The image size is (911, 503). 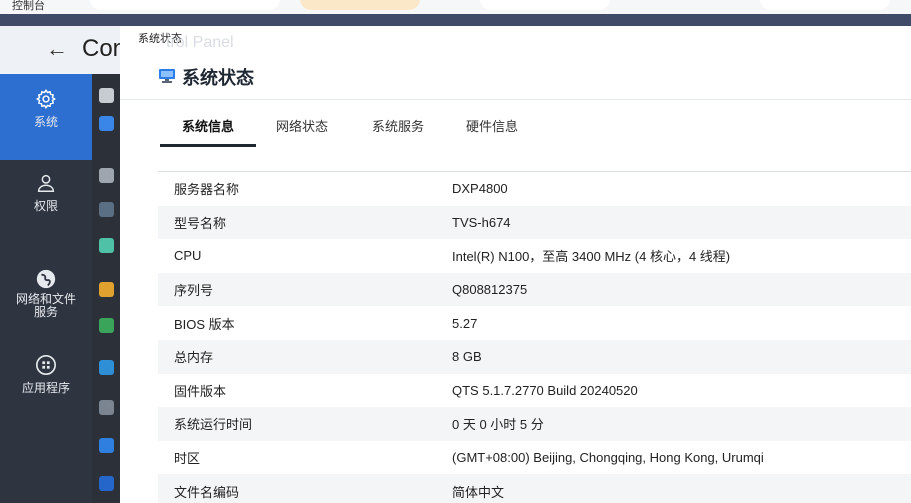 What do you see at coordinates (465, 323) in the screenshot?
I see `row-value: 5.27` at bounding box center [465, 323].